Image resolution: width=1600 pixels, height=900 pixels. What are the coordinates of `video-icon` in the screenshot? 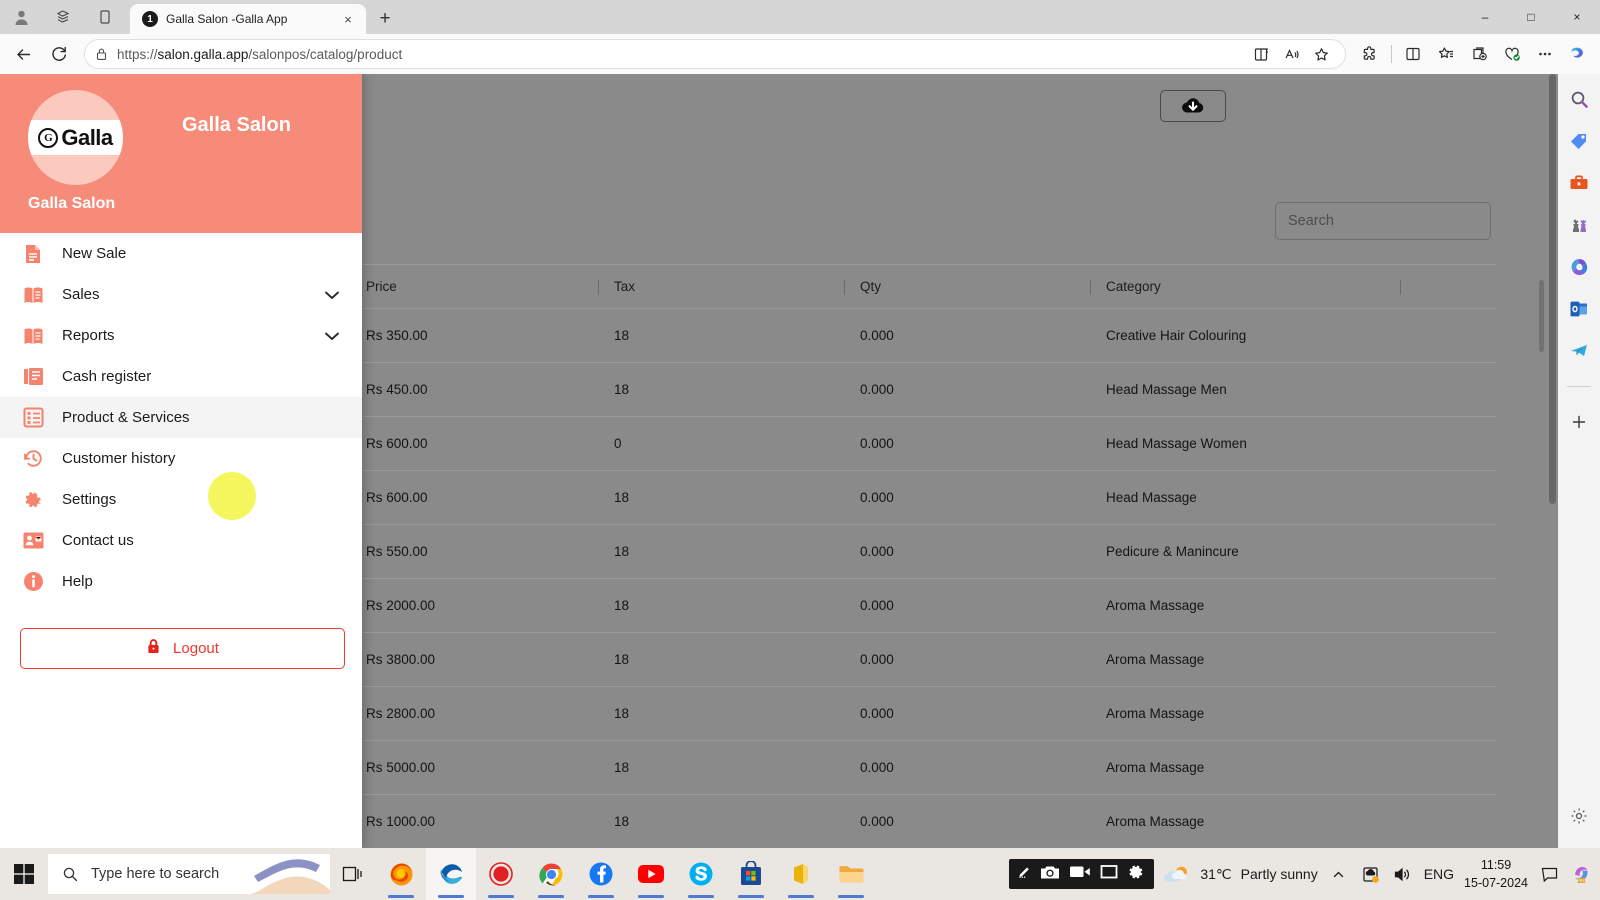 It's located at (1080, 874).